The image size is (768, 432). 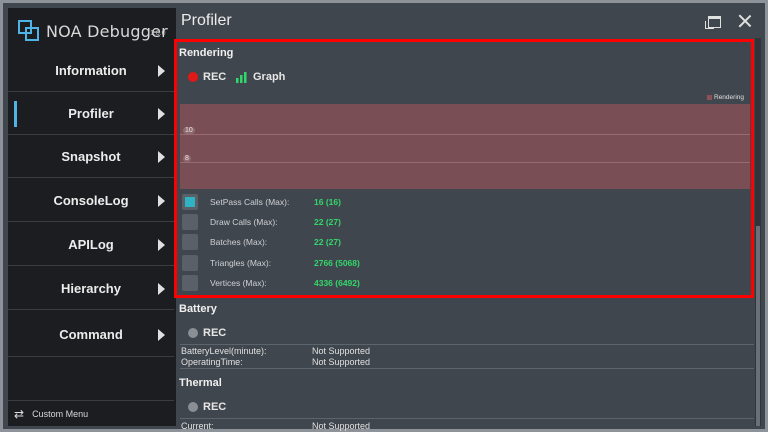 I want to click on sidebar-item-label: Hierarchy, so click(x=91, y=288).